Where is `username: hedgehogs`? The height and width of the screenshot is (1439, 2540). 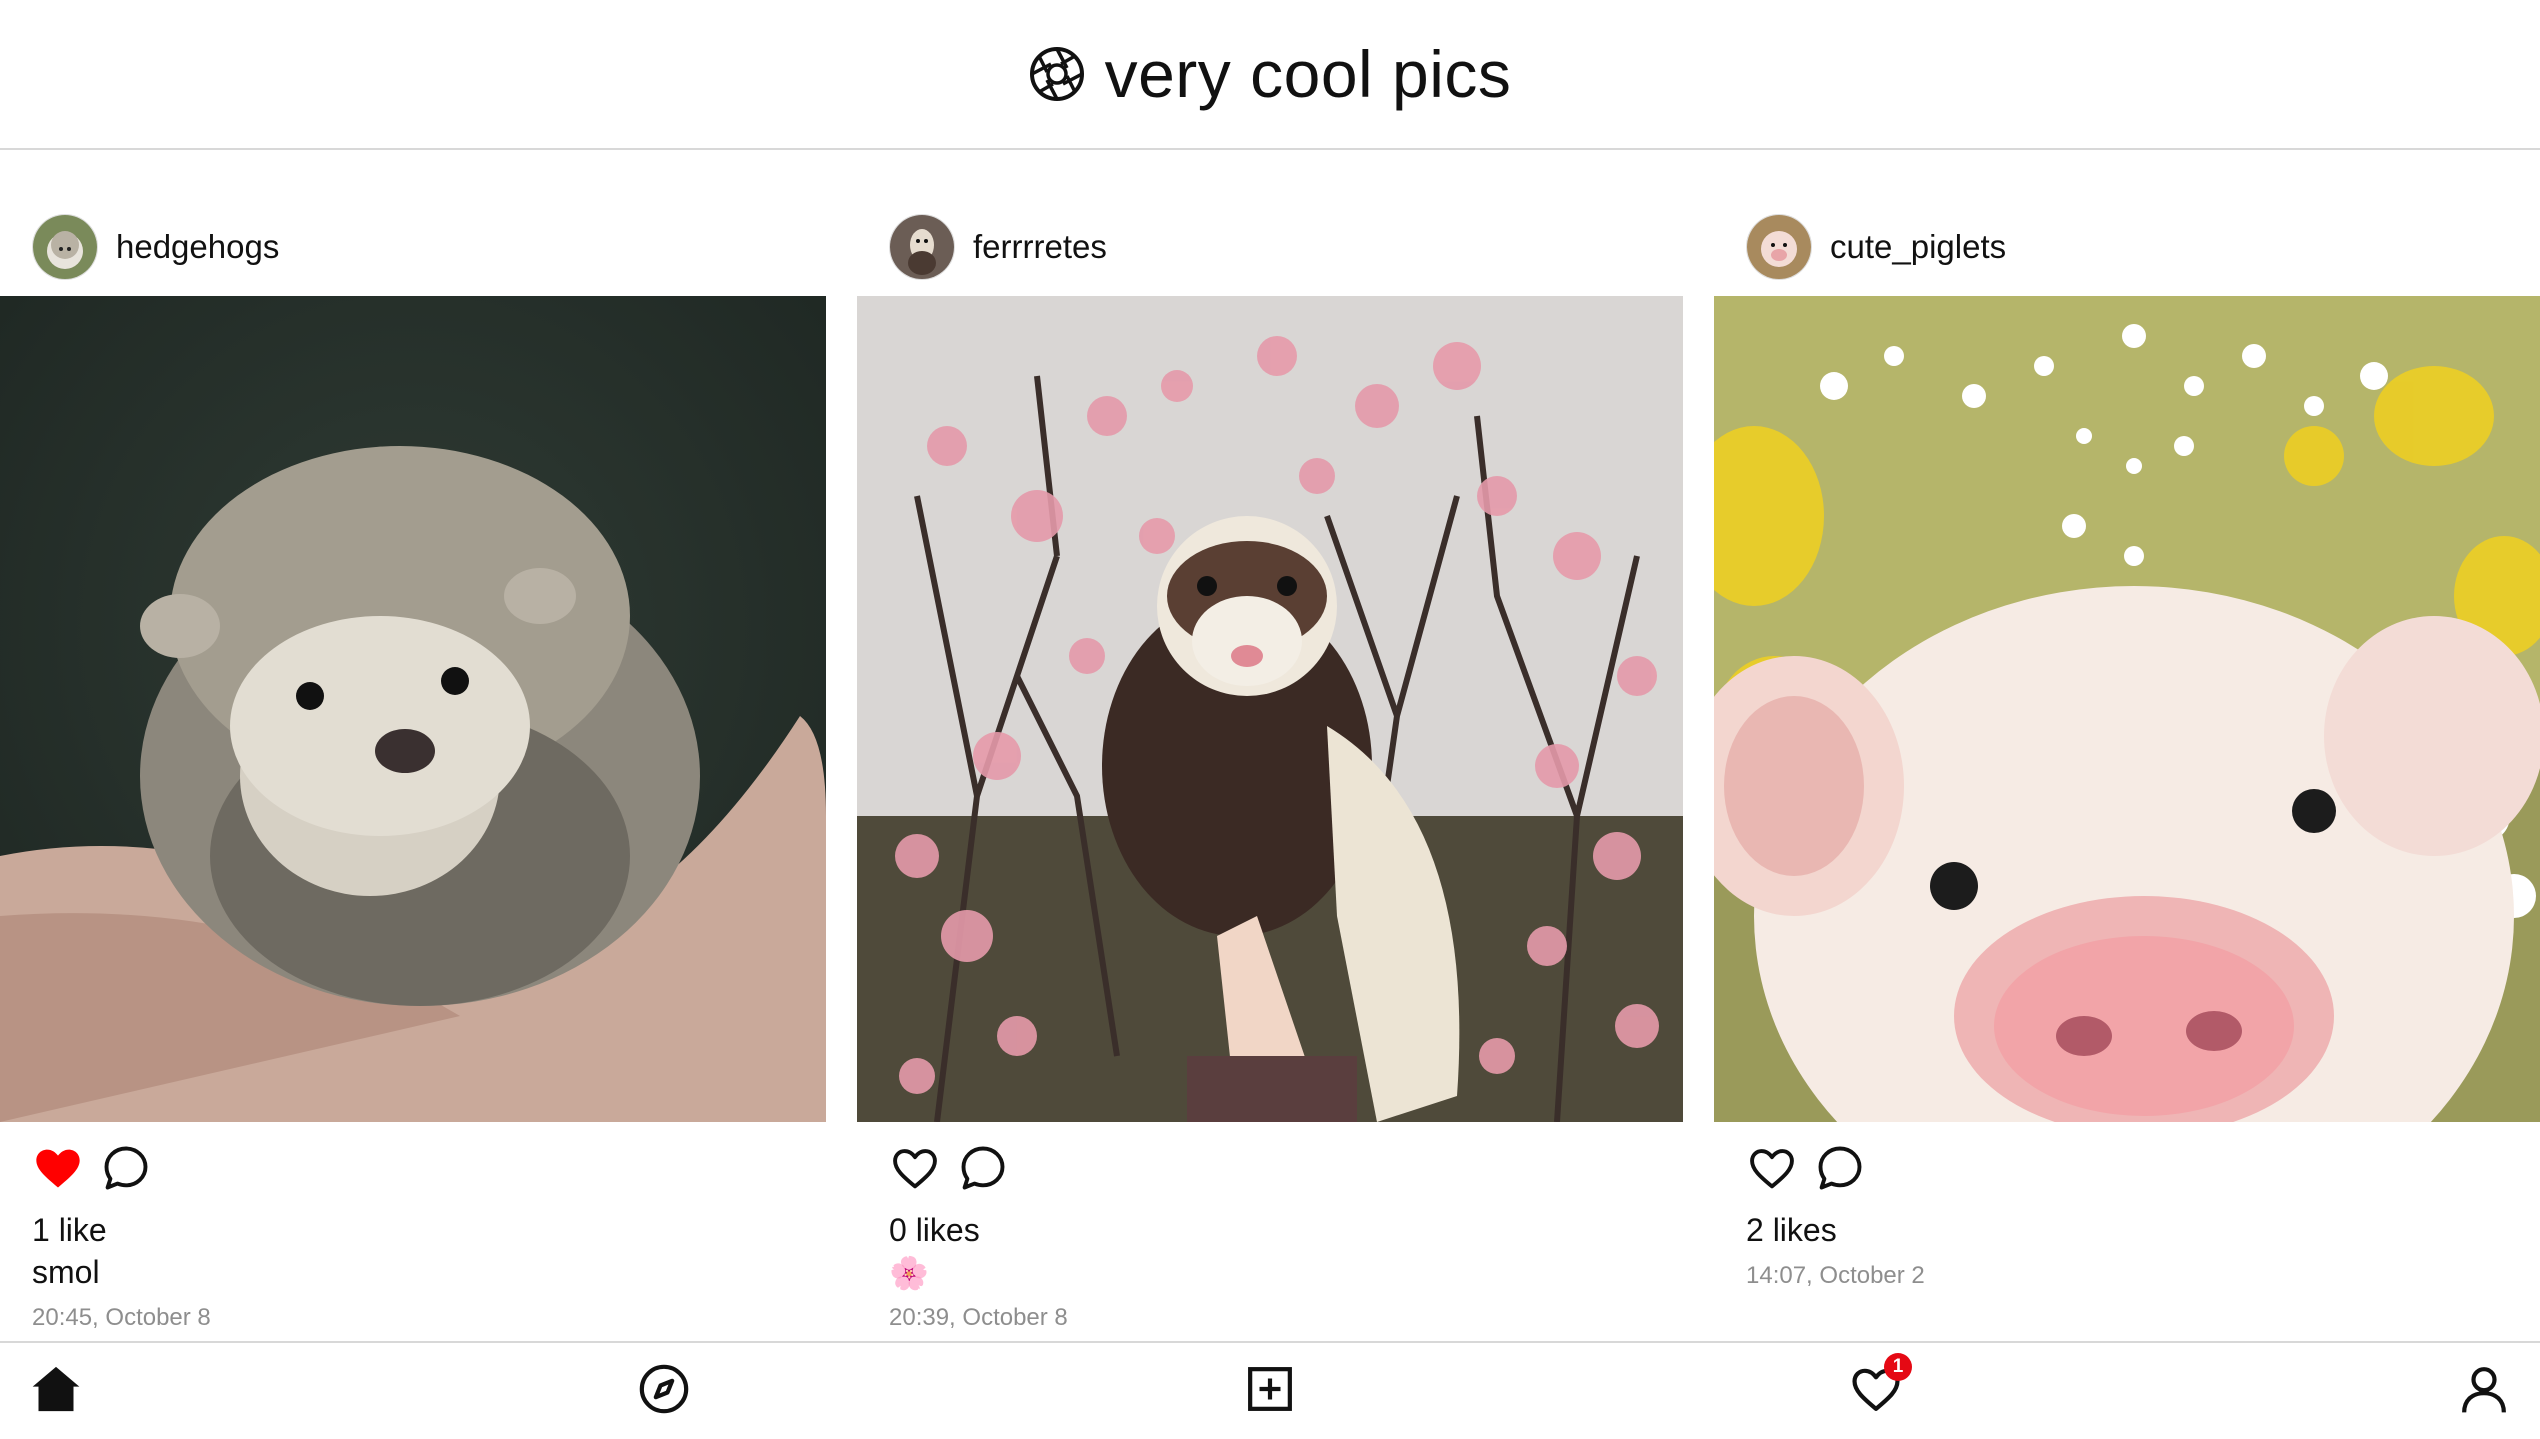
username: hedgehogs is located at coordinates (197, 247).